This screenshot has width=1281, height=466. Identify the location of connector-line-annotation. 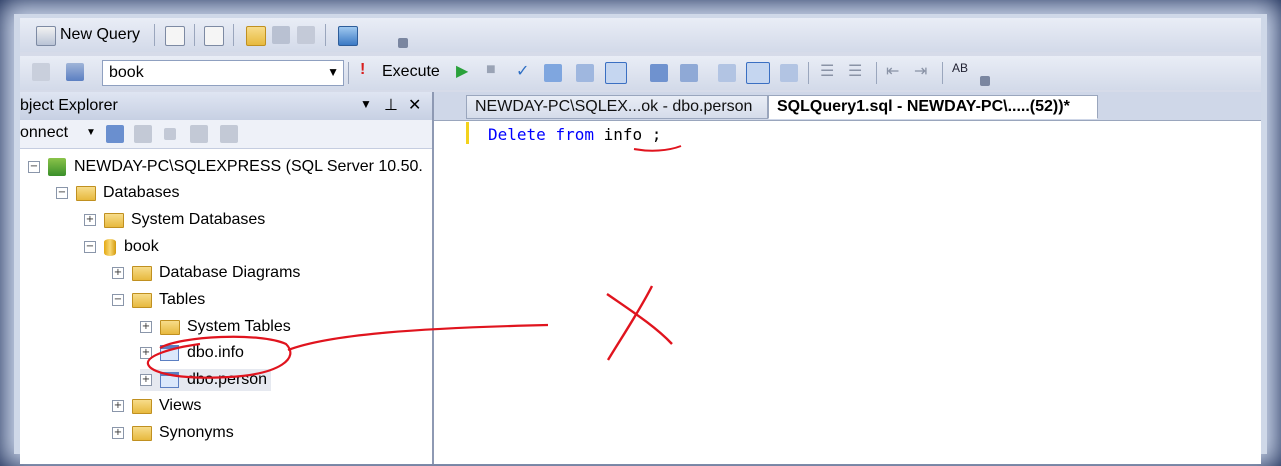
(418, 337).